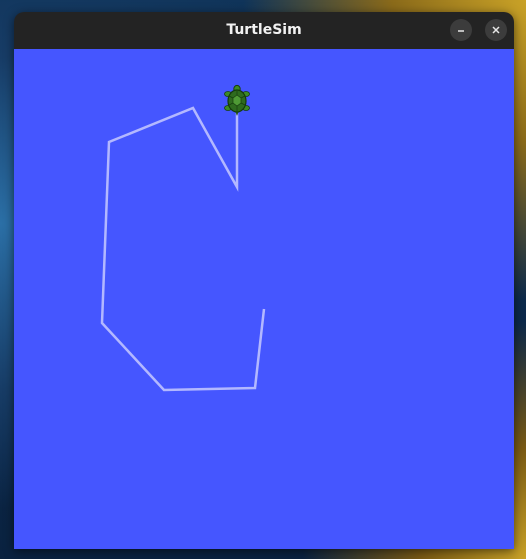 This screenshot has height=559, width=526. I want to click on titlebar: TurtleSim, so click(264, 31).